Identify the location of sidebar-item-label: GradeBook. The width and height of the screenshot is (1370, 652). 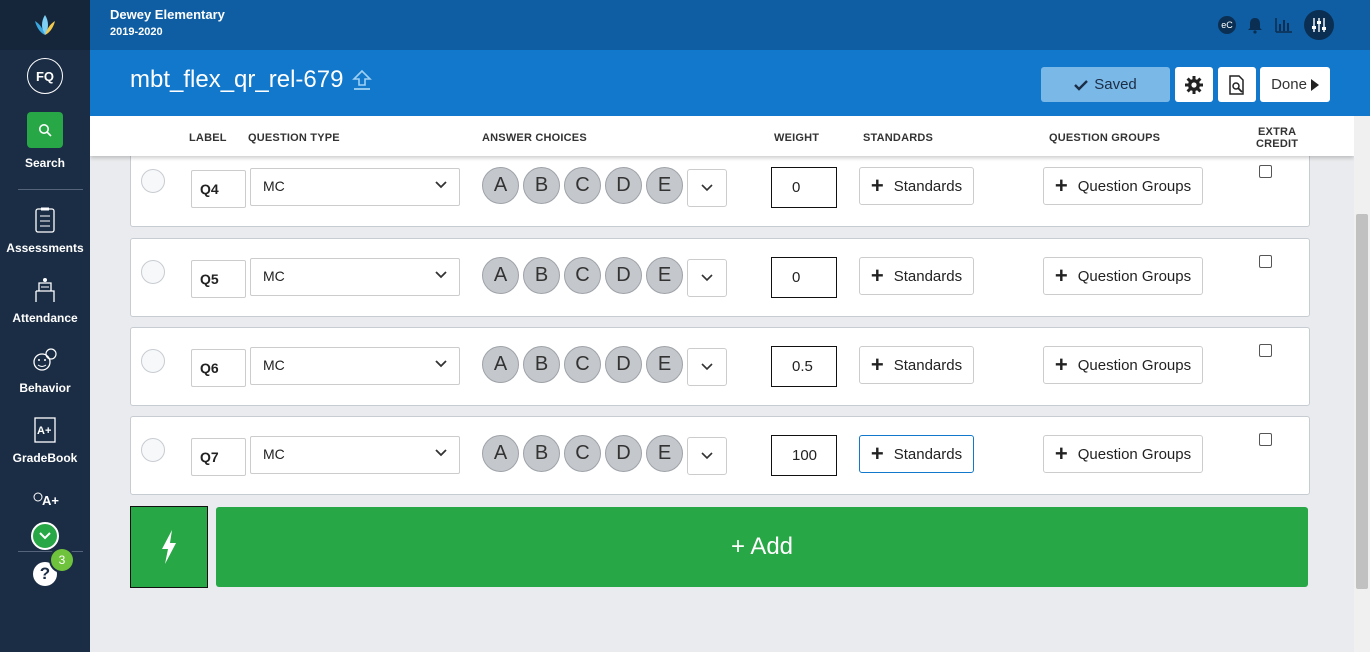
(45, 458).